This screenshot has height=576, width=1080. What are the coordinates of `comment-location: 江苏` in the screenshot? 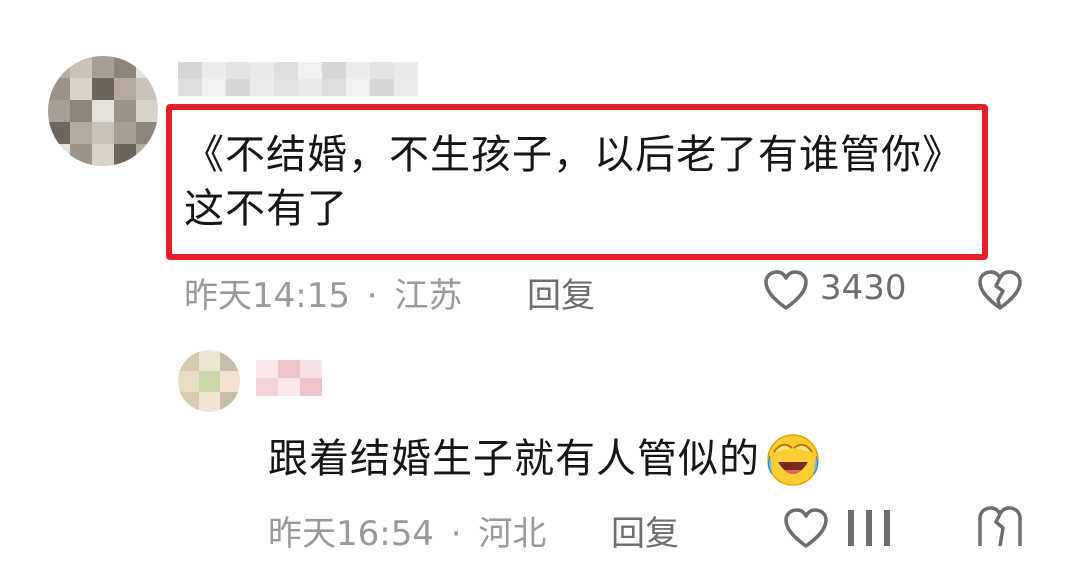 It's located at (428, 296).